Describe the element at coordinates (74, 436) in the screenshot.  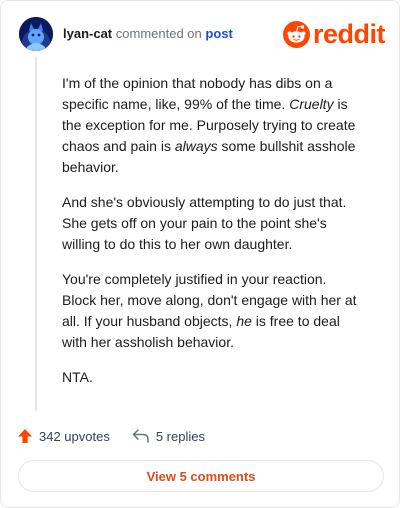
I see `upvote-count: 342 upvotes` at that location.